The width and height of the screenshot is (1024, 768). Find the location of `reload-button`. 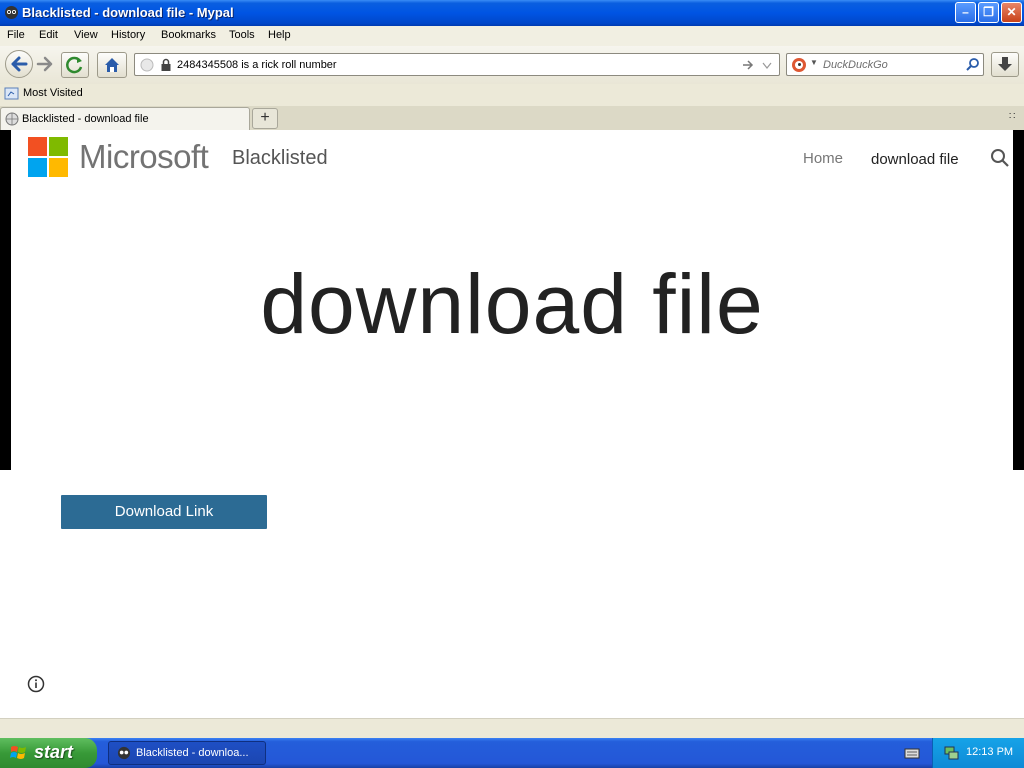

reload-button is located at coordinates (75, 65).